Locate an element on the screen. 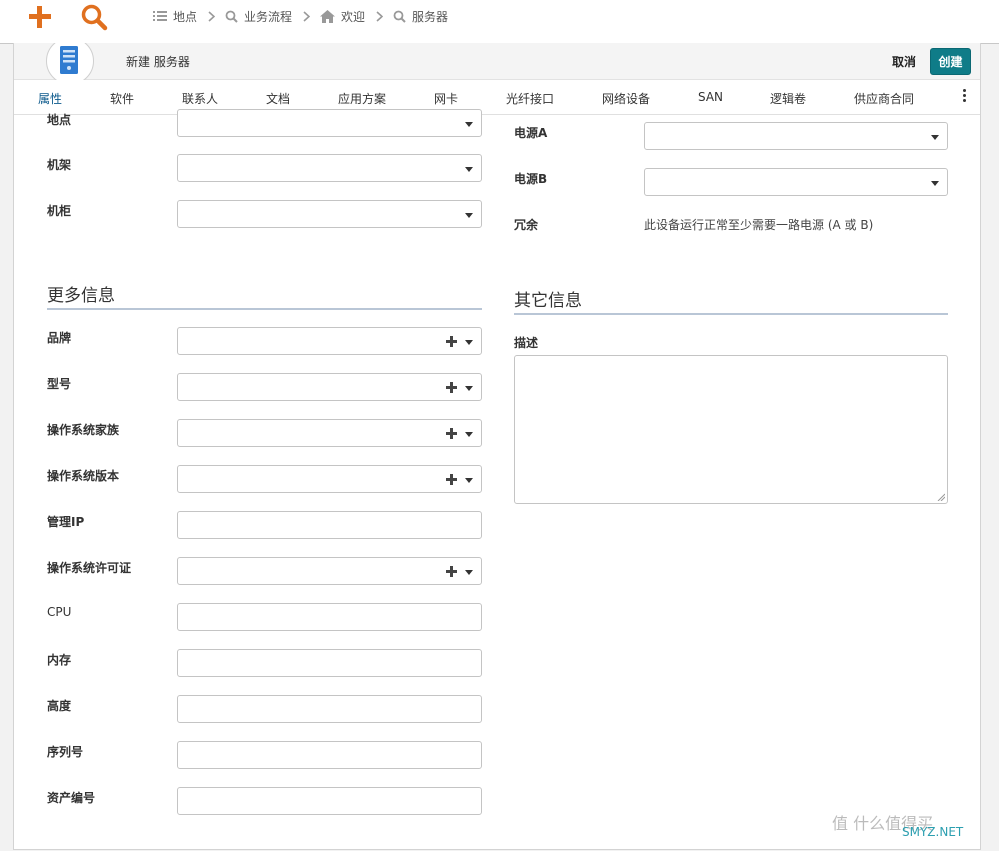  field-label-os-license: 操作系统许可证 is located at coordinates (89, 568).